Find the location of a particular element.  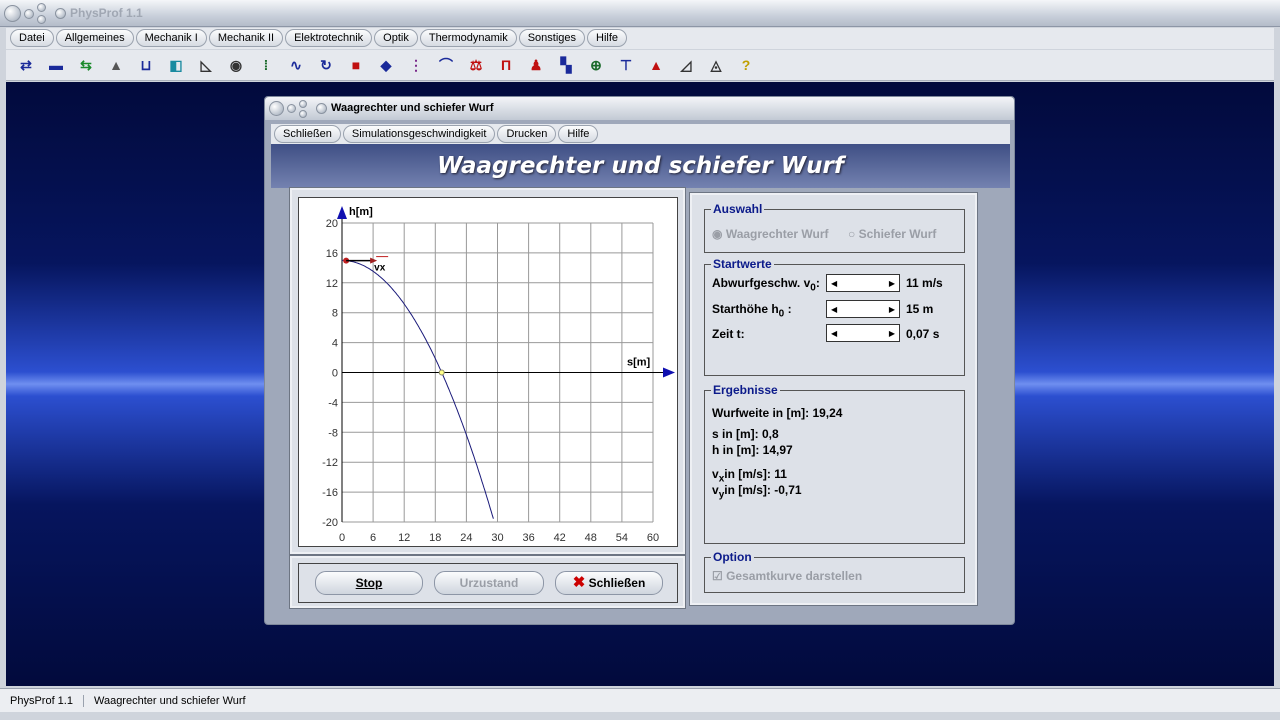

acceleration-velocity-icon: ⇆ is located at coordinates (86, 65).